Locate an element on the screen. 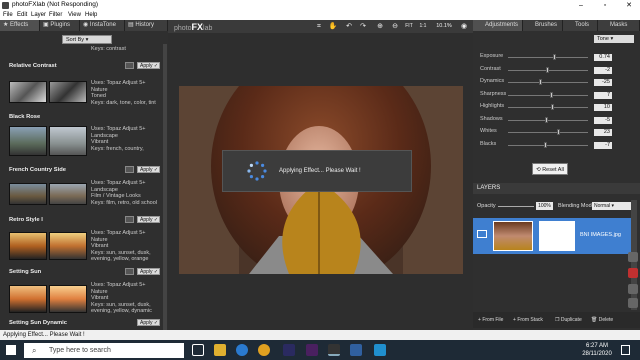  tab-history: ▤ History is located at coordinates (146, 25).